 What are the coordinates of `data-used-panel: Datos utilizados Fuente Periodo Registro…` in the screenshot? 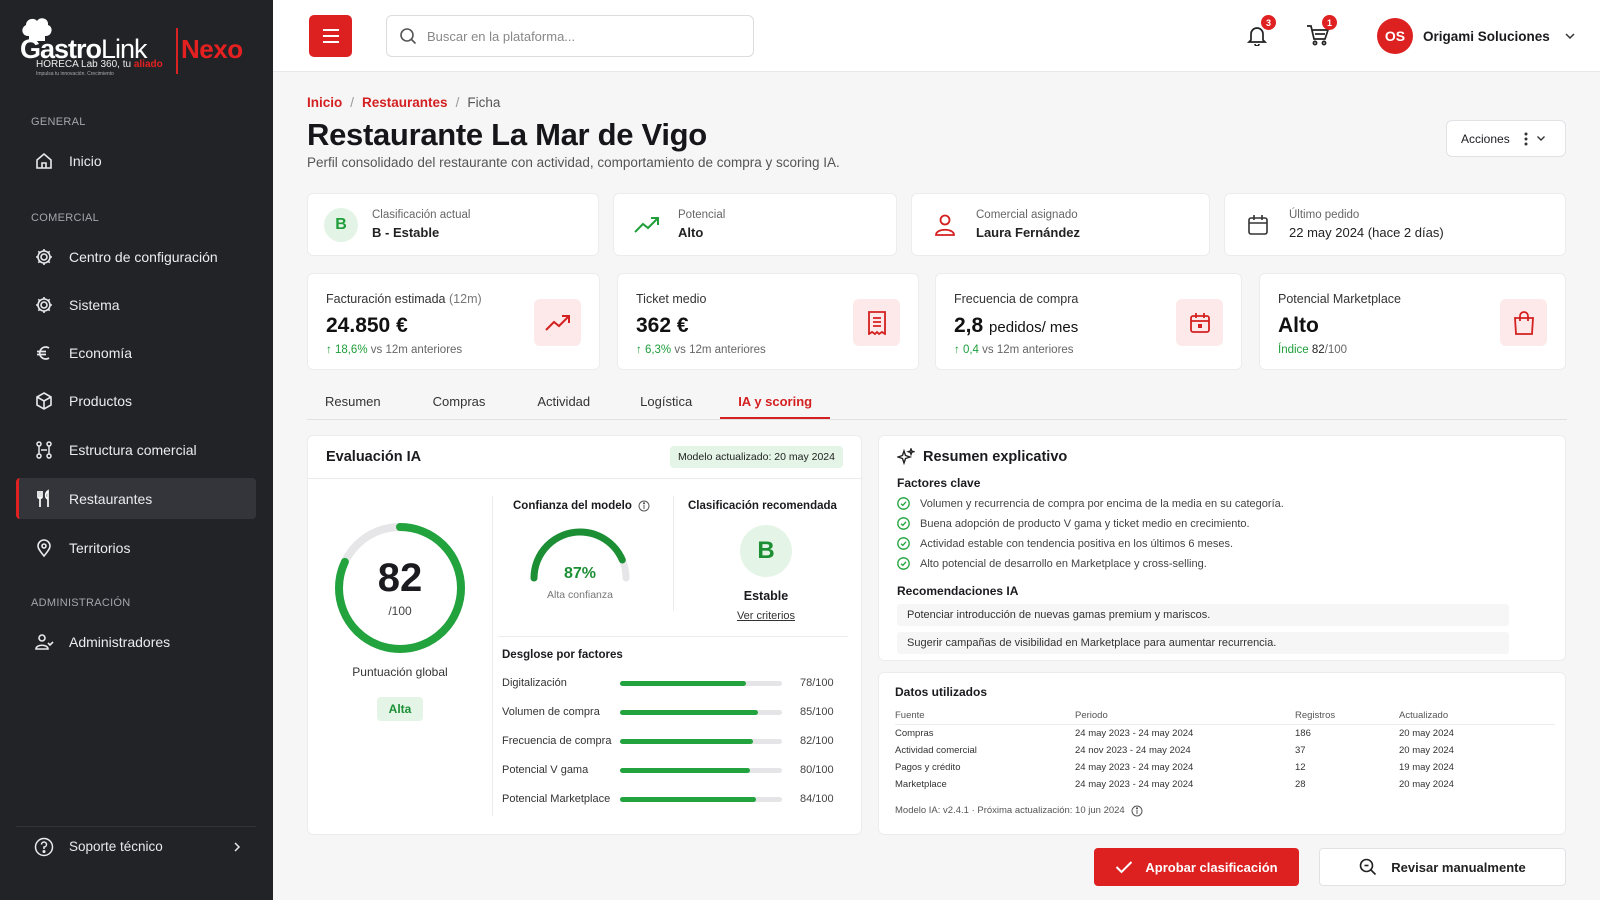 It's located at (1222, 753).